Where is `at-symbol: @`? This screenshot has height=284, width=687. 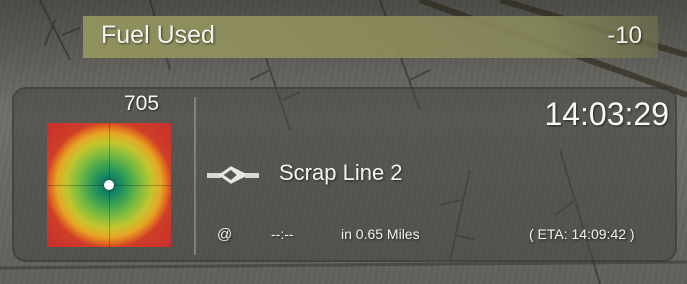 at-symbol: @ is located at coordinates (225, 234).